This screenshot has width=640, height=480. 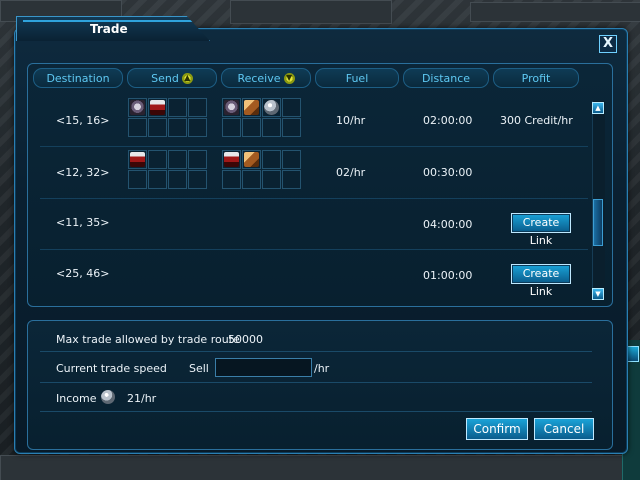 I want to click on scroll-down-button: ▼, so click(x=598, y=294).